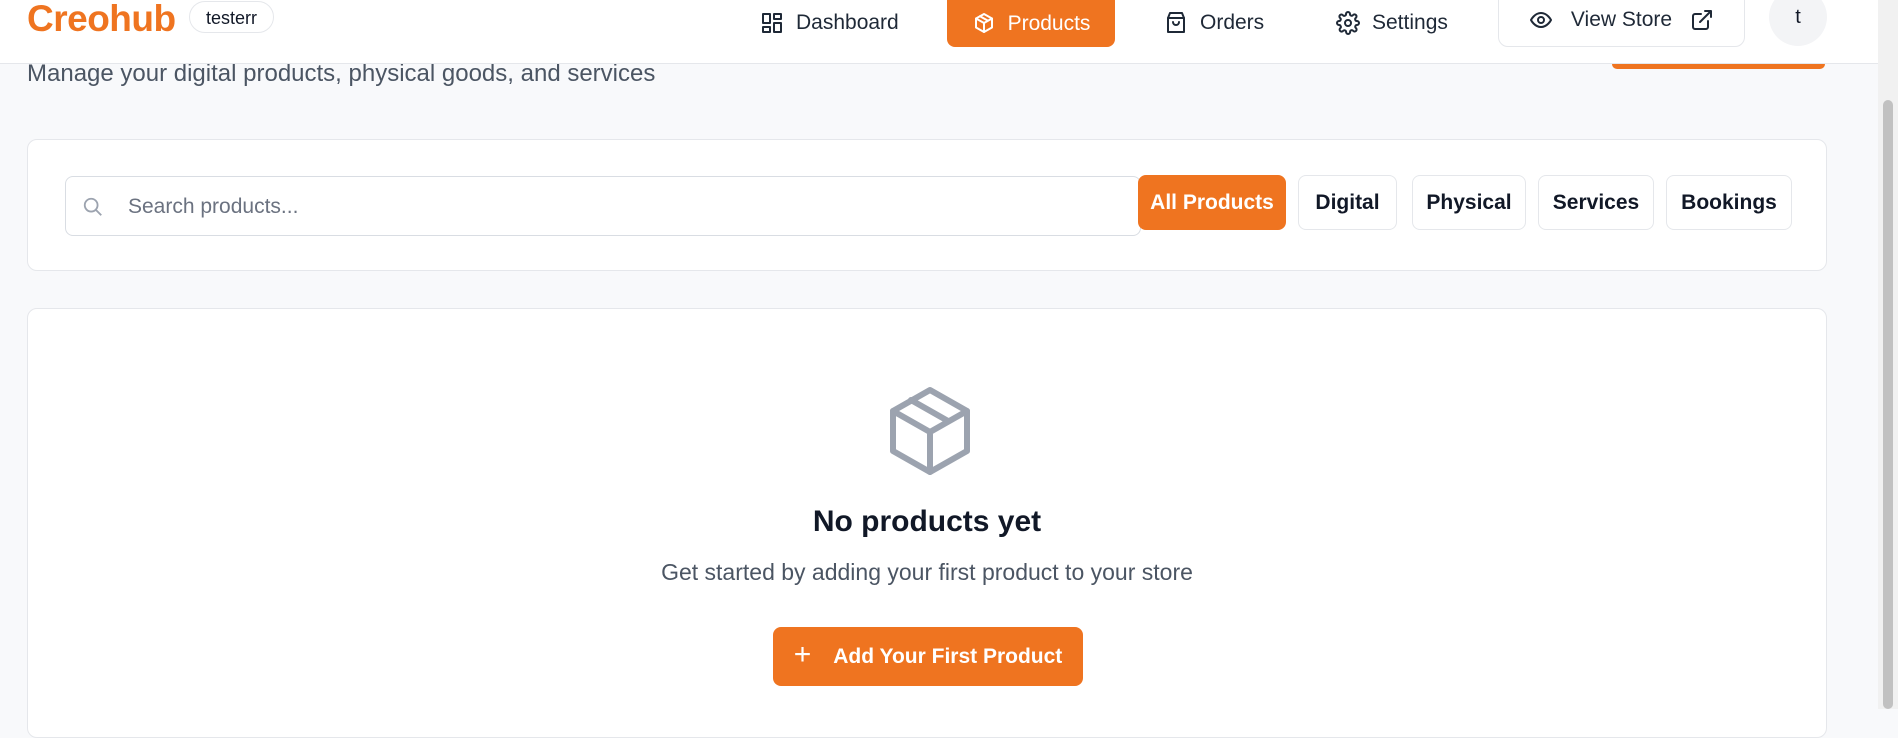 Image resolution: width=1898 pixels, height=738 pixels. What do you see at coordinates (1212, 202) in the screenshot?
I see `filter-all-products: All Products` at bounding box center [1212, 202].